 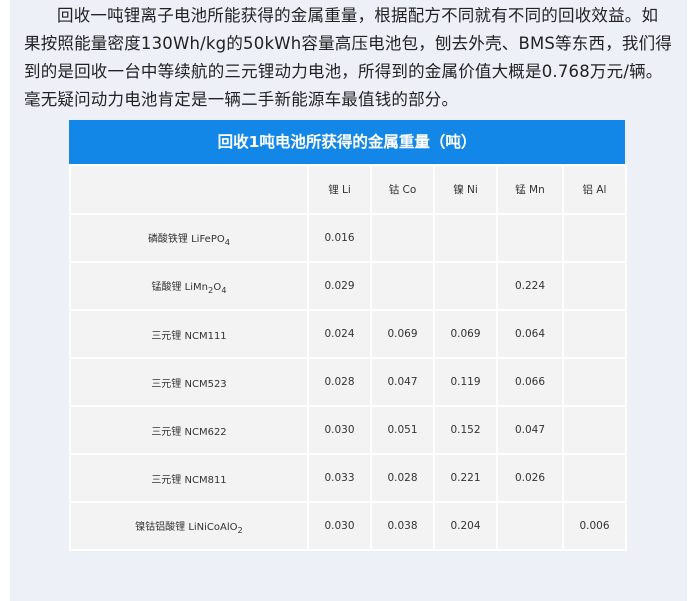 I want to click on cell-ni: 0.204, so click(x=465, y=526).